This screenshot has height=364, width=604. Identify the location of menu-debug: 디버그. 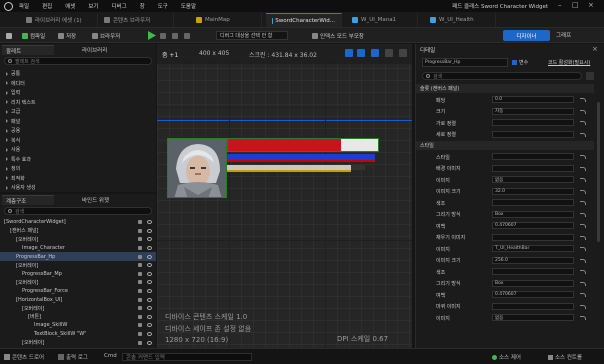
(119, 6).